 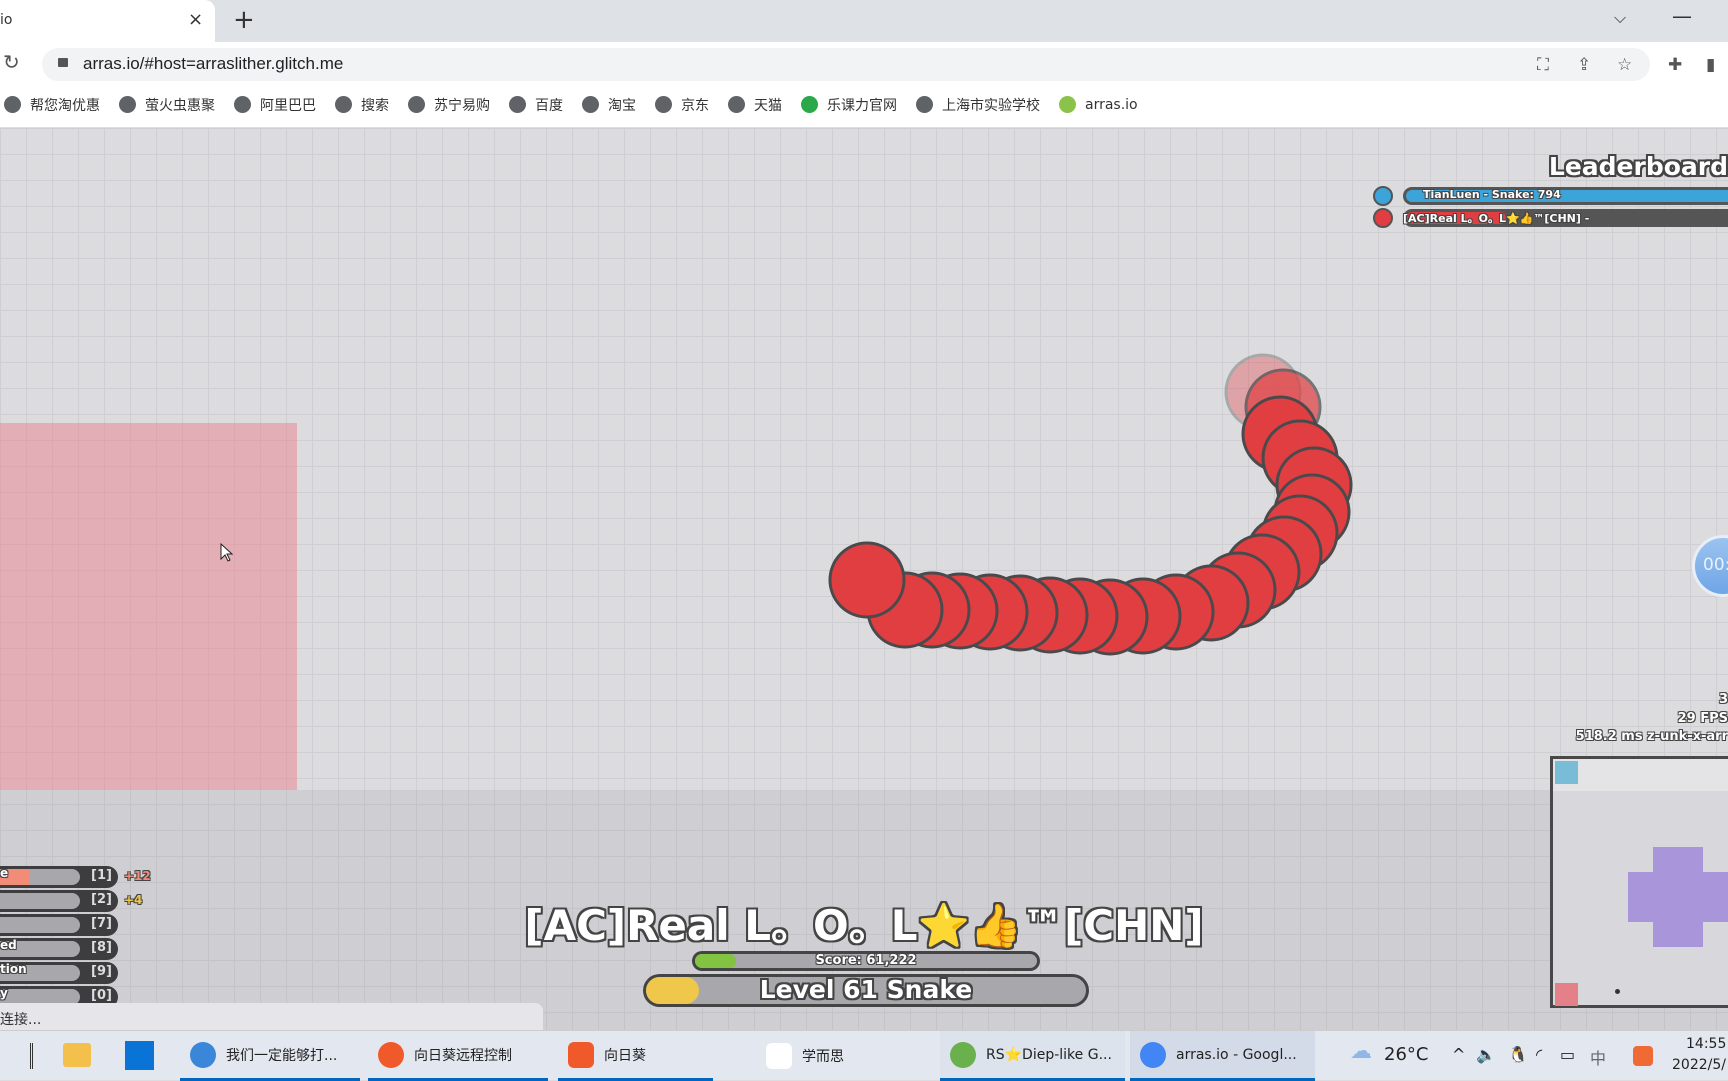 I want to click on bookmark-item: 上海市实验学校, so click(x=978, y=105).